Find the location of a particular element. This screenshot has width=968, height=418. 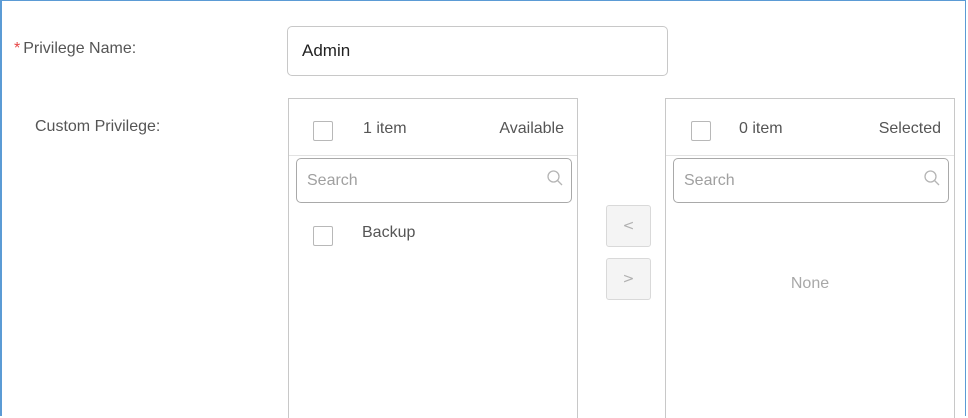

move-right-button: > is located at coordinates (628, 279).